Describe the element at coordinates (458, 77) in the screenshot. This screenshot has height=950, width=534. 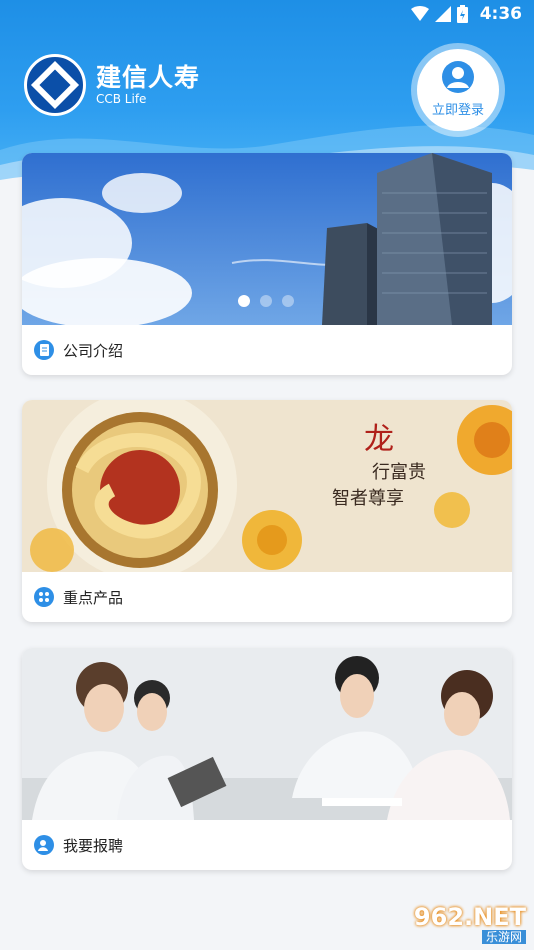
I see `user-avatar-icon` at that location.